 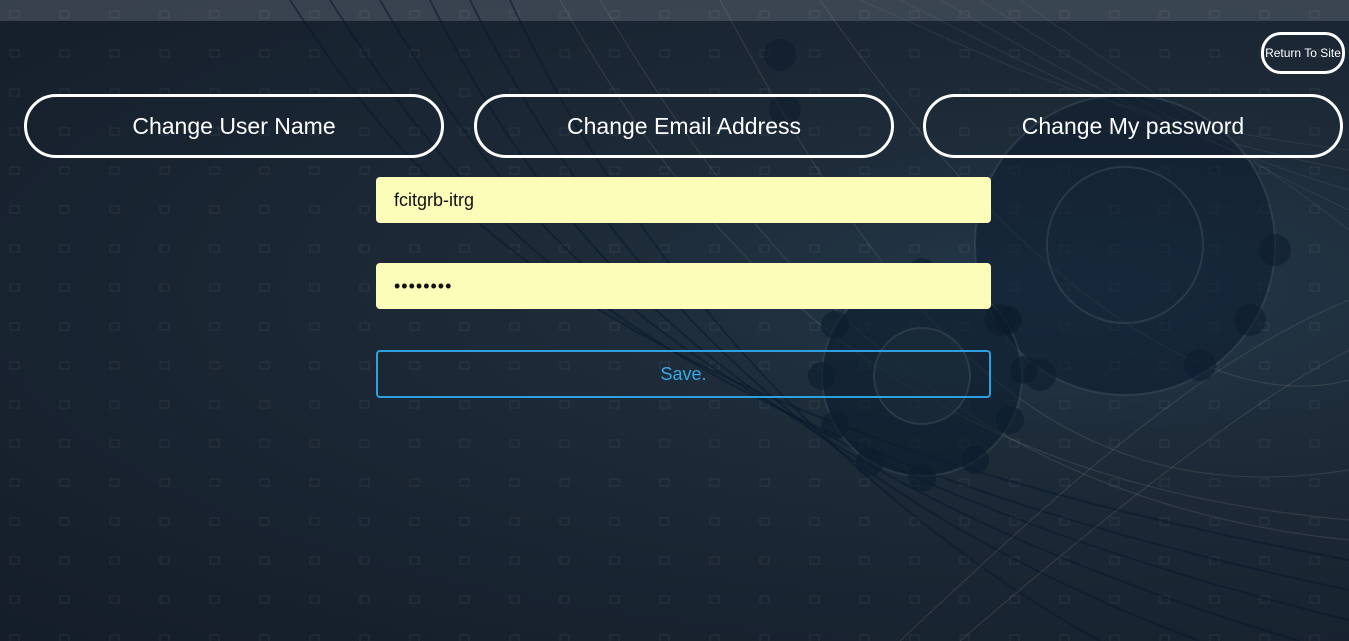 I want to click on tab-change-user-name: Change User Name, so click(x=234, y=126).